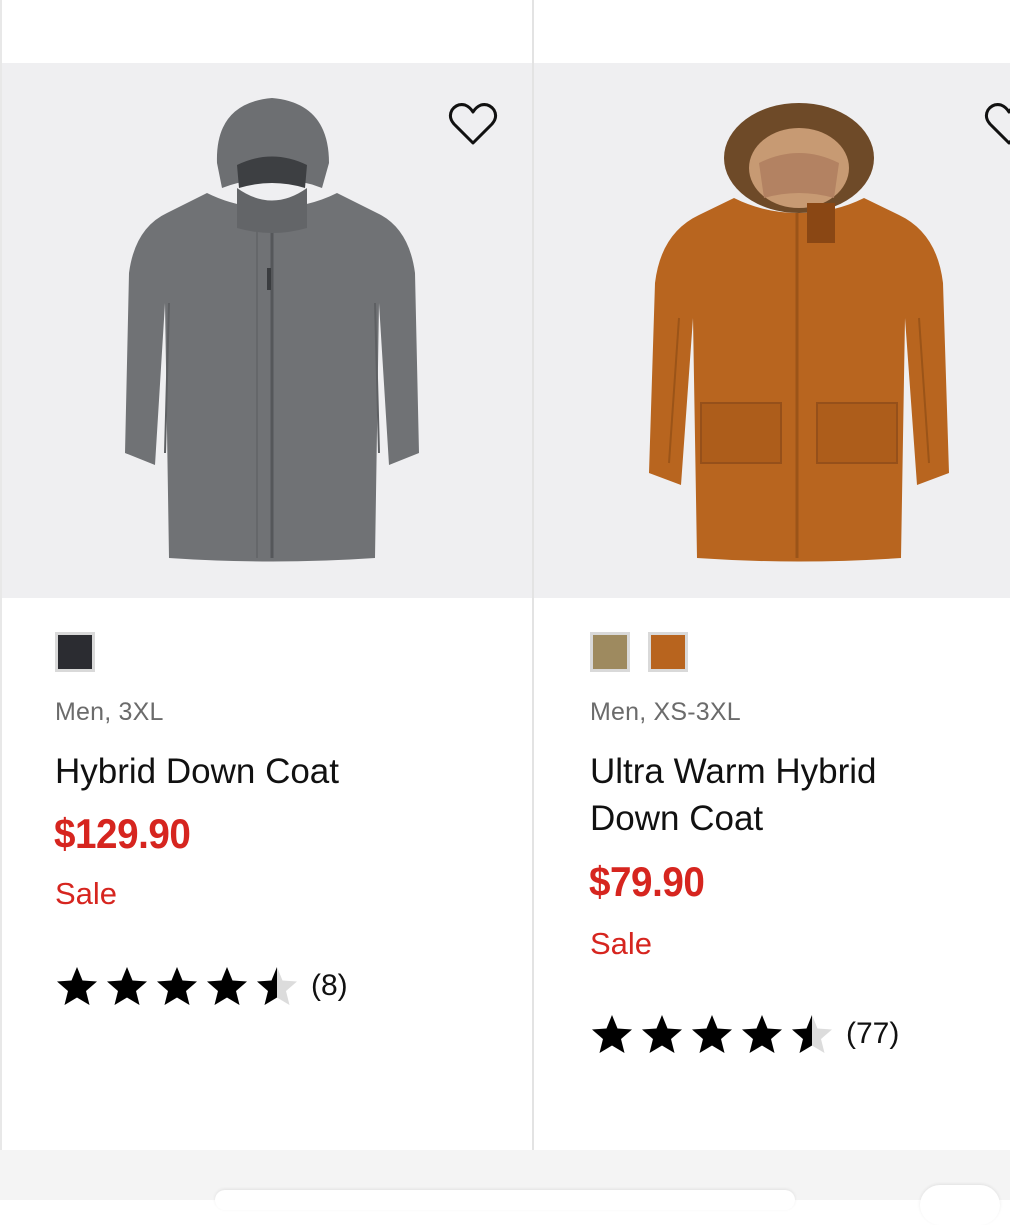 The image size is (1010, 1225). Describe the element at coordinates (873, 1033) in the screenshot. I see `review-count: (77)` at that location.